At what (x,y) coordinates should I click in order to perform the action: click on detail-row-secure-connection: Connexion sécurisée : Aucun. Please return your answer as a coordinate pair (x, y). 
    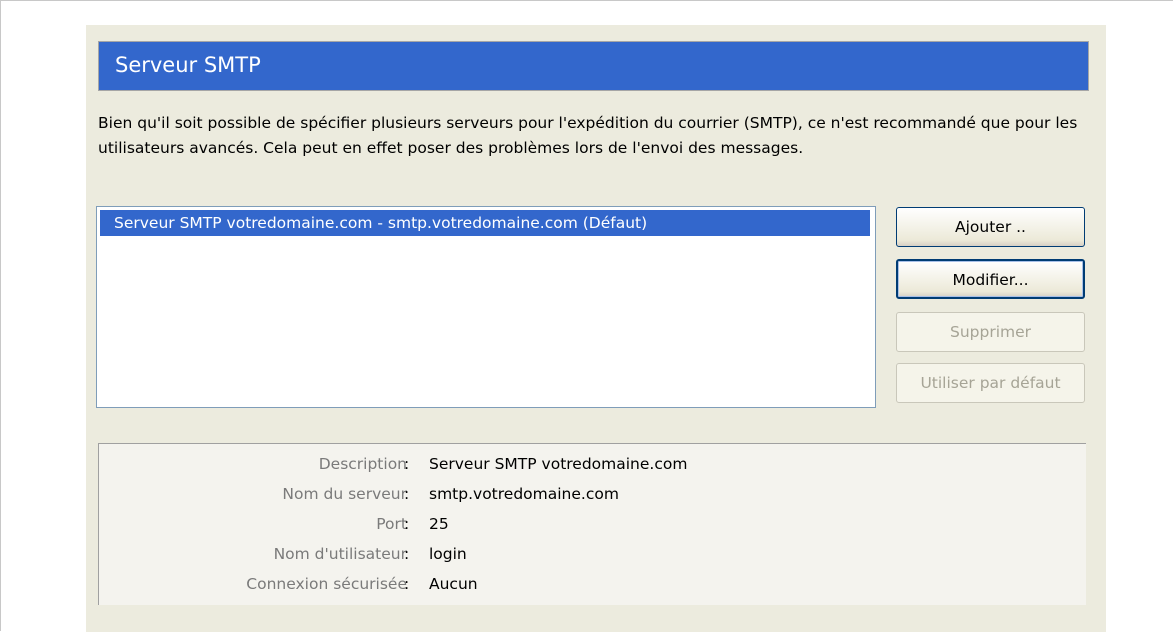
    Looking at the image, I should click on (593, 584).